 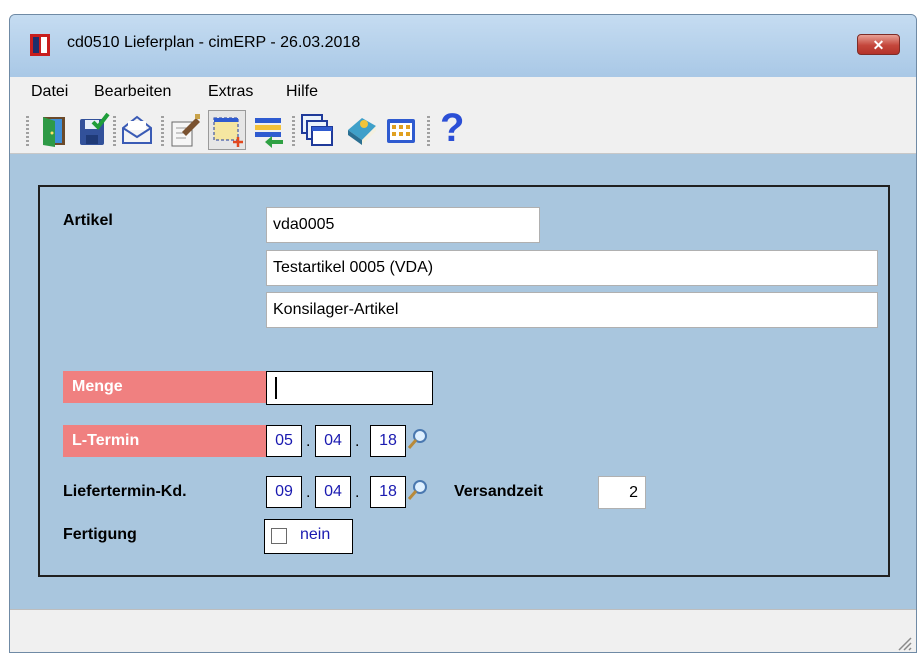 What do you see at coordinates (401, 130) in the screenshot?
I see `calendar-grid-icon` at bounding box center [401, 130].